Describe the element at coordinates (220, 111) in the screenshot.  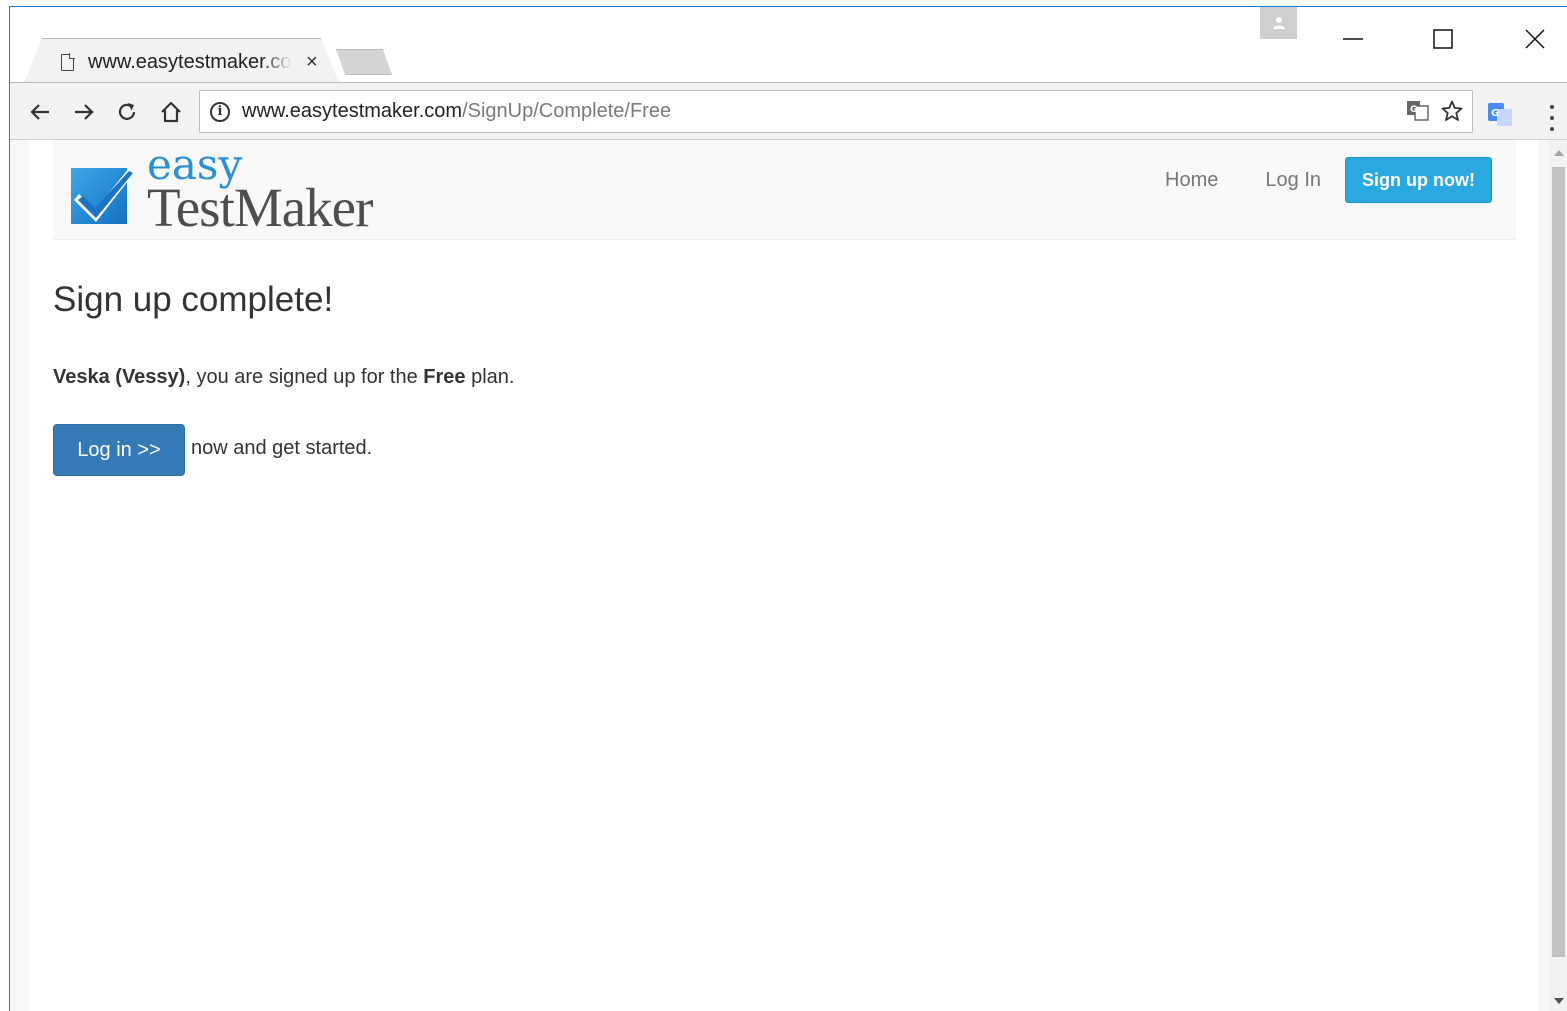
I see `info-icon: i` at that location.